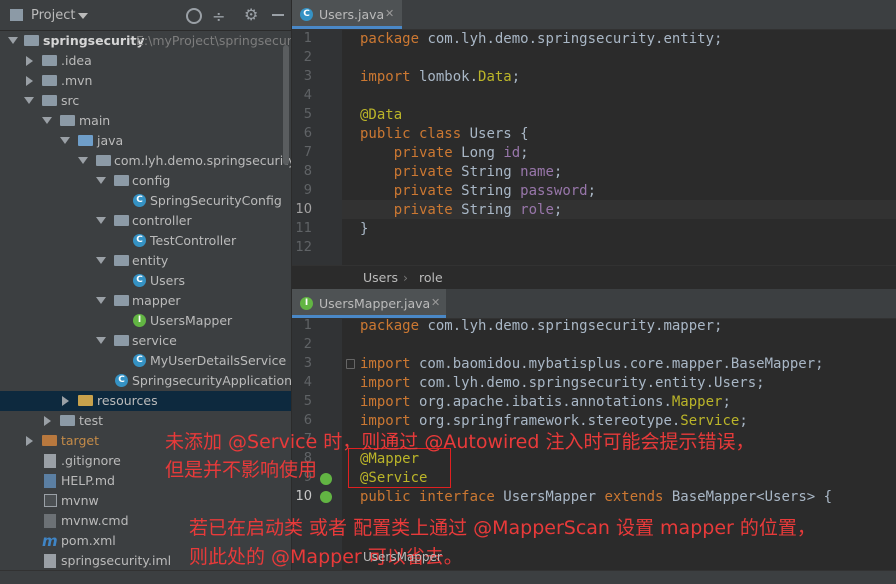  What do you see at coordinates (307, 190) in the screenshot?
I see `line-number: 9` at bounding box center [307, 190].